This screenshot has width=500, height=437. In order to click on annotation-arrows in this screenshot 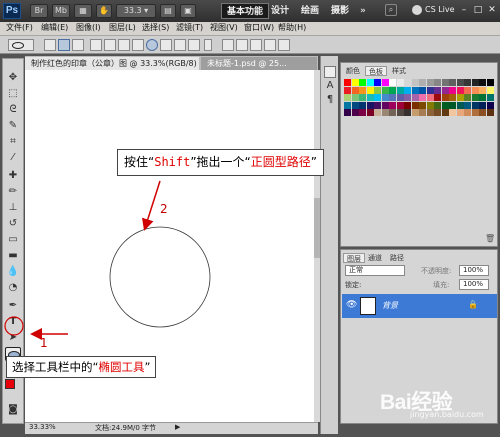, I will do `click(82, 260)`.